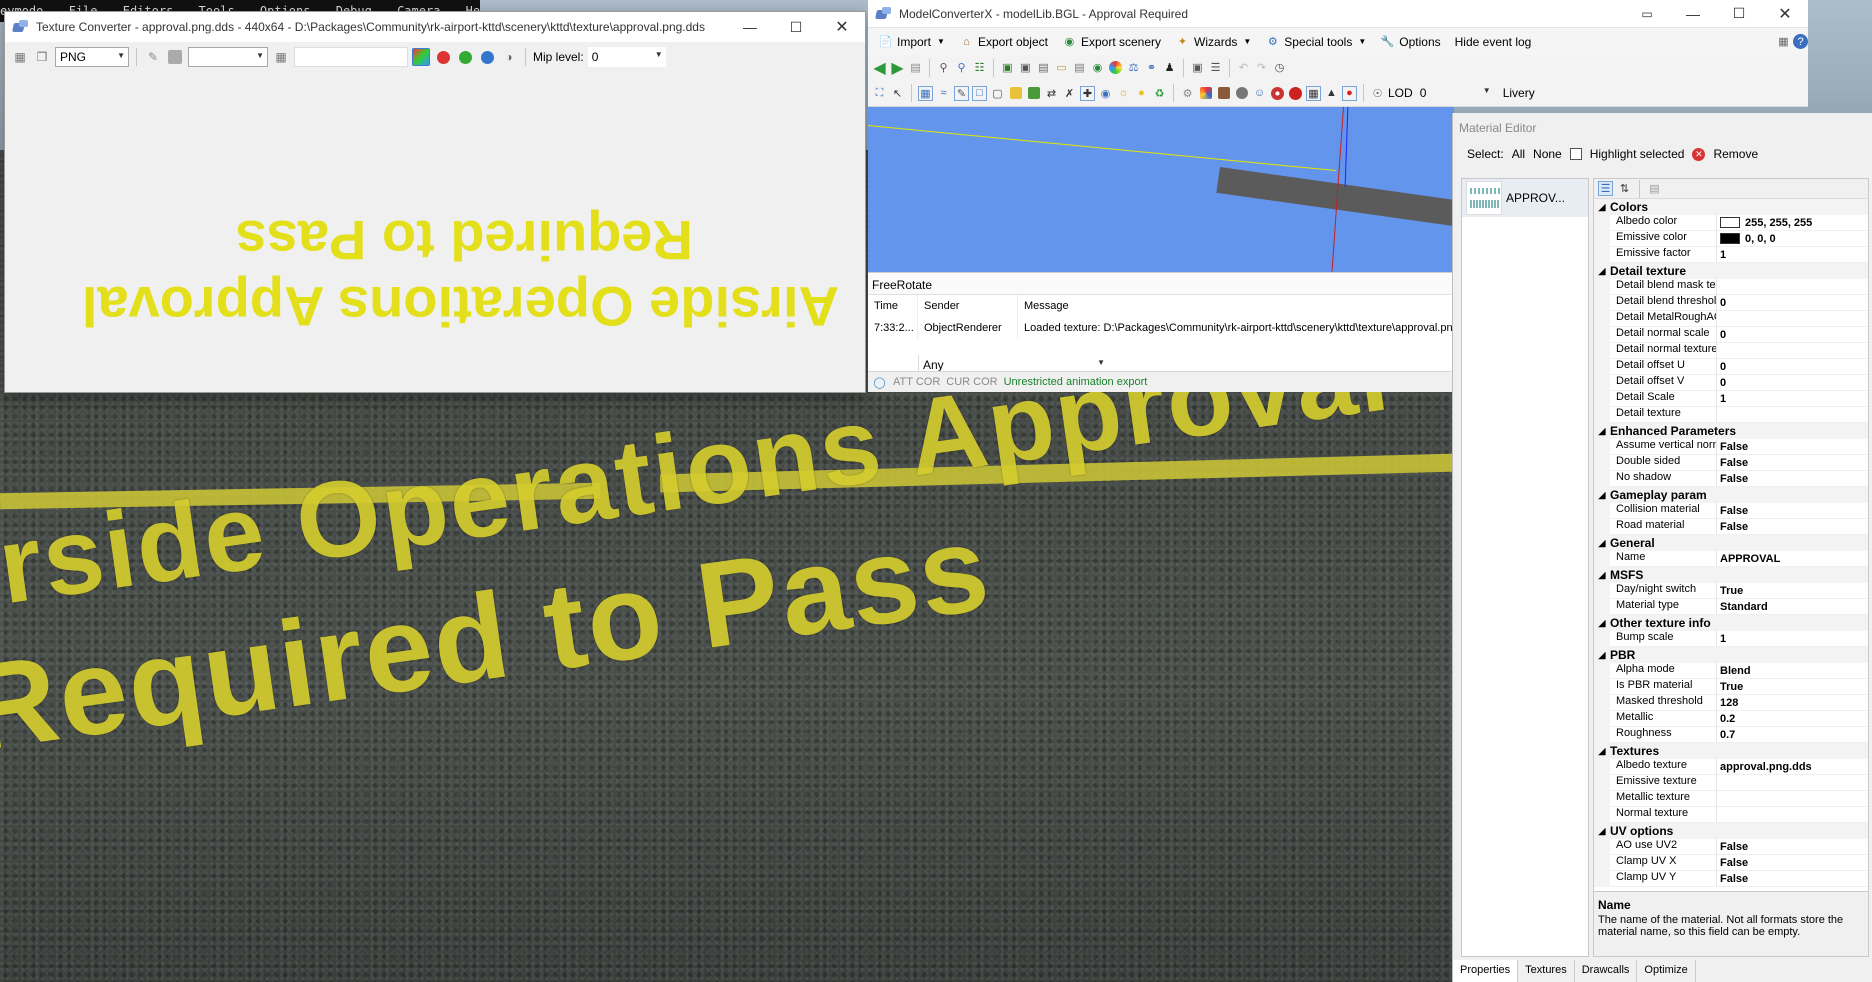 The height and width of the screenshot is (982, 1872). I want to click on grass-icon, so click(1033, 93).